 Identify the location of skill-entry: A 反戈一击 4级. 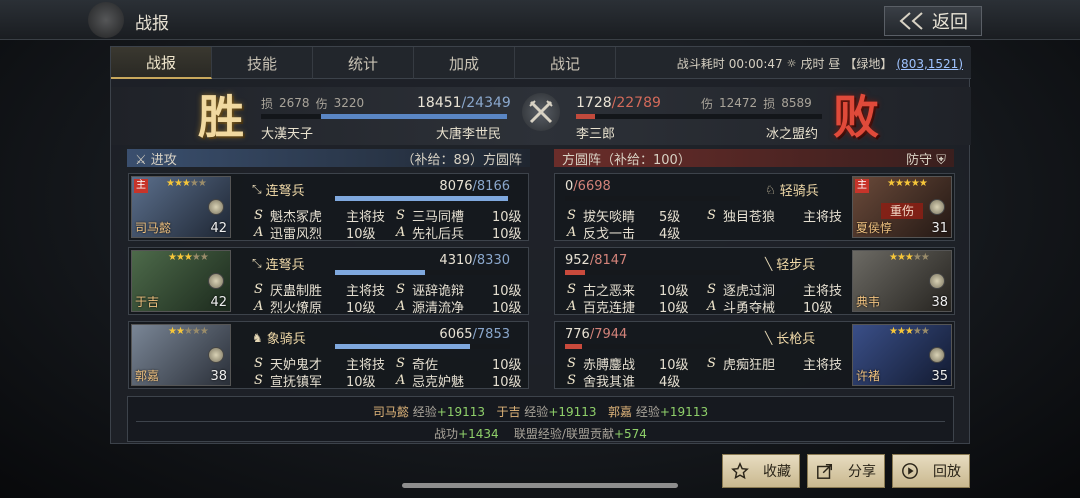
(623, 232).